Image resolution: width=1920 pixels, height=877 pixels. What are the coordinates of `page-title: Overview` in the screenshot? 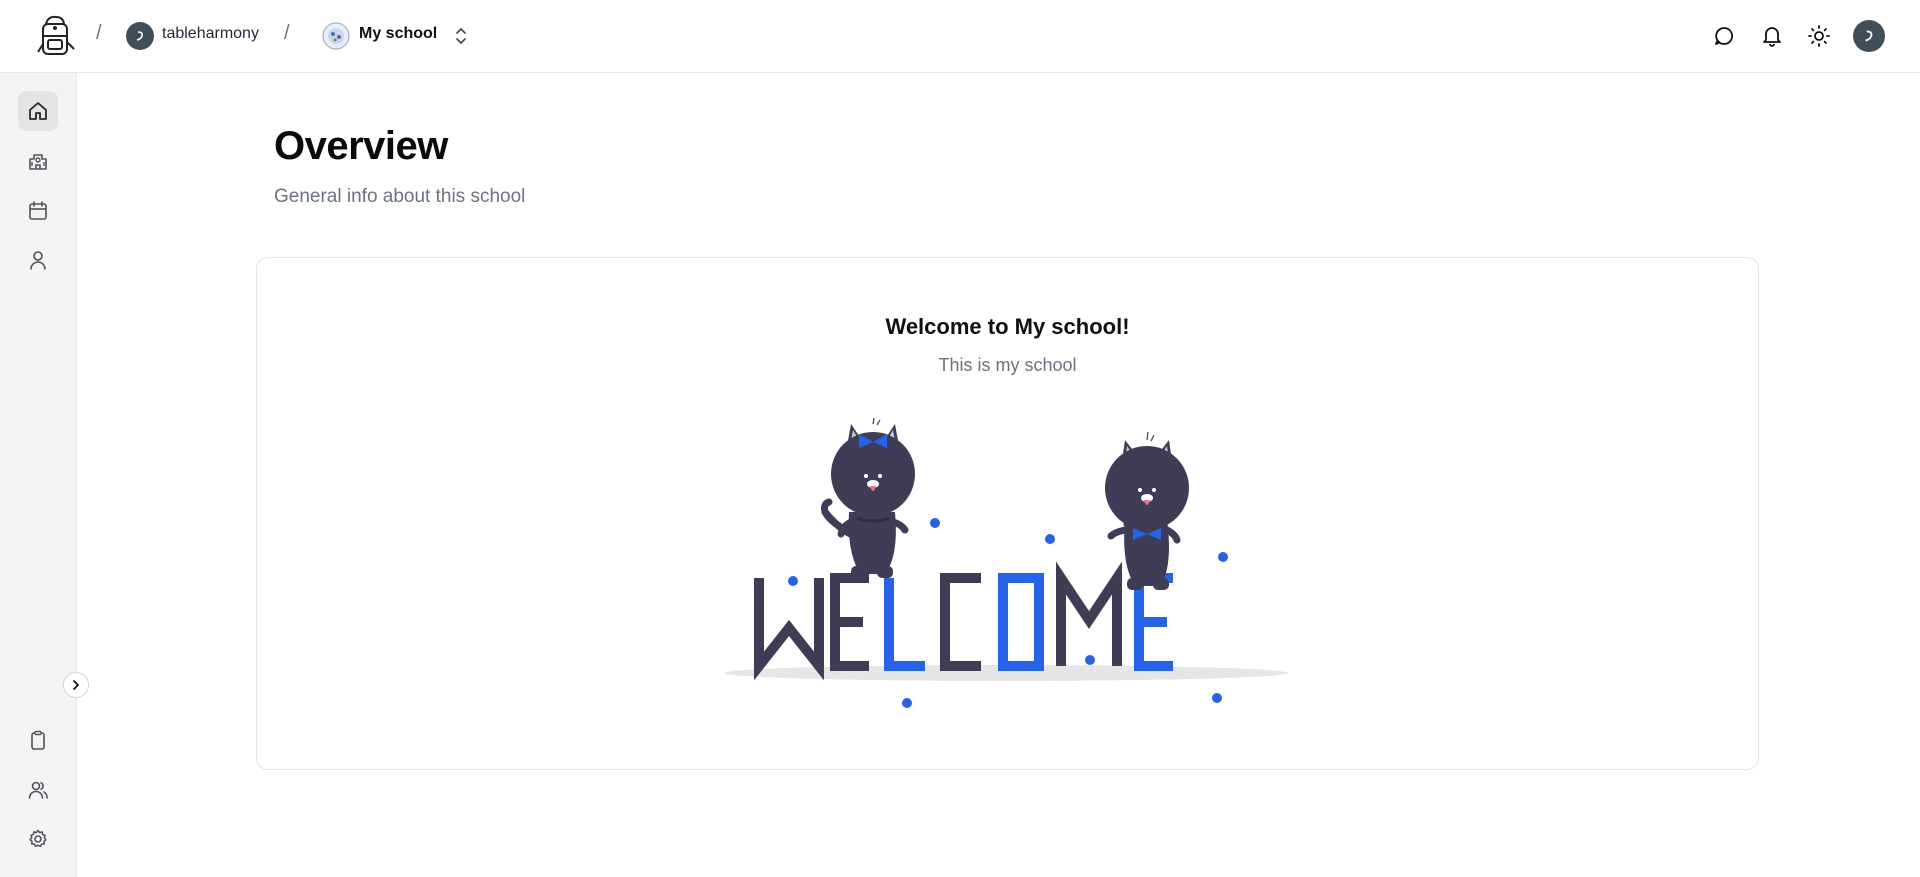 It's located at (361, 146).